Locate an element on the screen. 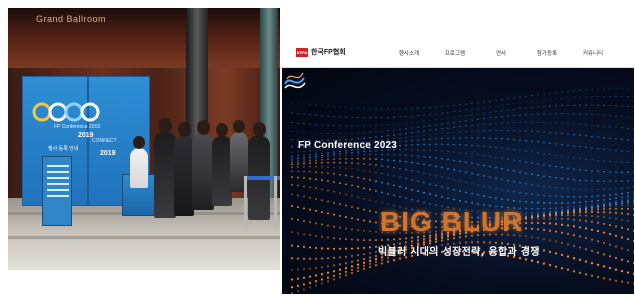 The width and height of the screenshot is (635, 296). site-logo: KFPA 한국FP협회 is located at coordinates (321, 52).